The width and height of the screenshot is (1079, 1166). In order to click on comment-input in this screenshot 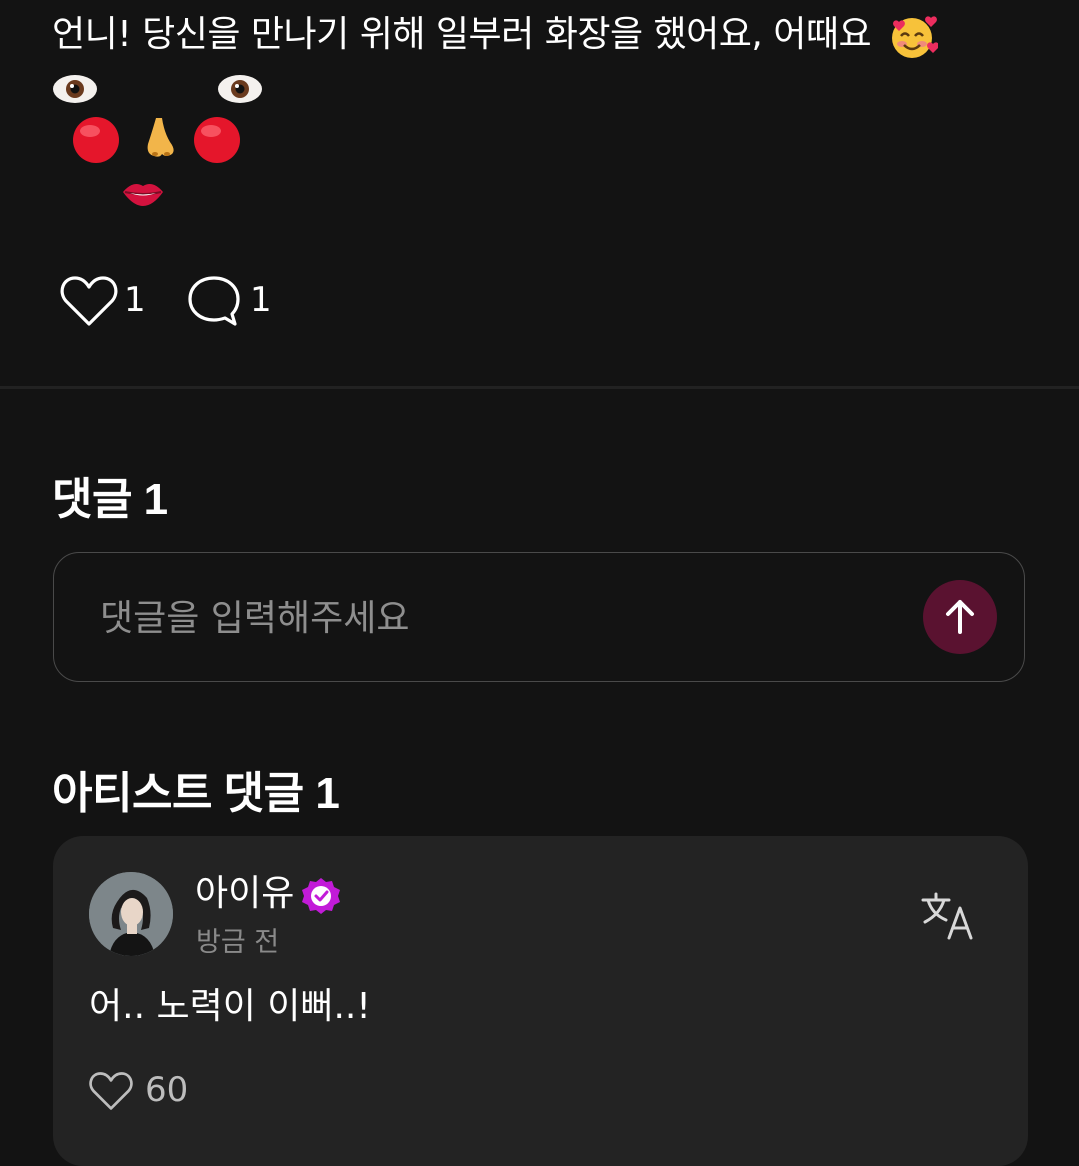, I will do `click(490, 618)`.